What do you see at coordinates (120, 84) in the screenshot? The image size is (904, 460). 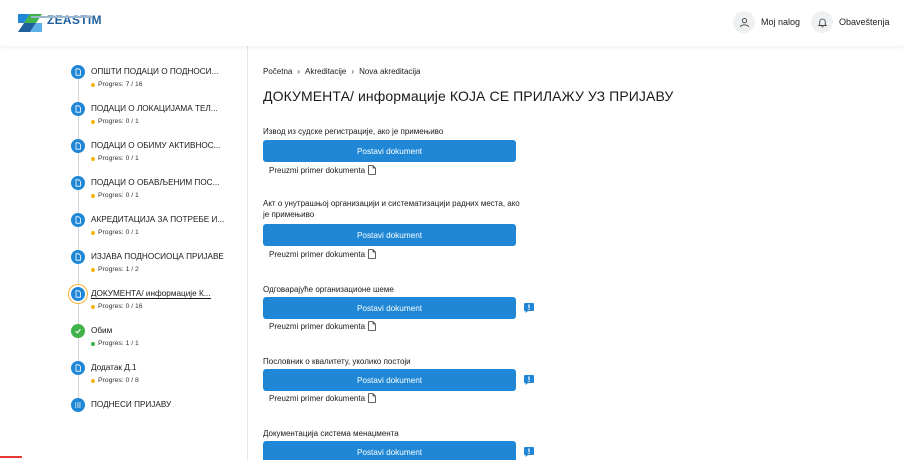 I see `step-progress-text: Progres: 7 / 16` at bounding box center [120, 84].